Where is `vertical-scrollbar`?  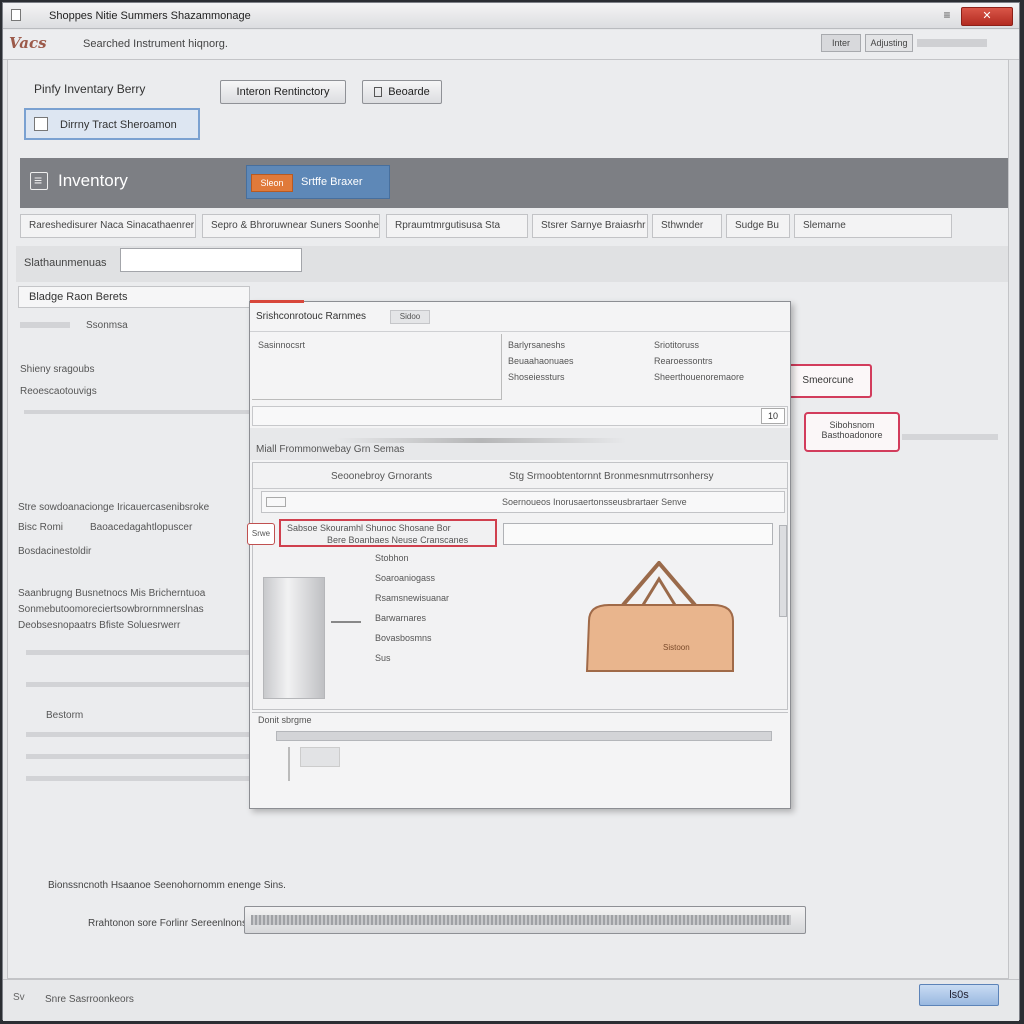 vertical-scrollbar is located at coordinates (783, 571).